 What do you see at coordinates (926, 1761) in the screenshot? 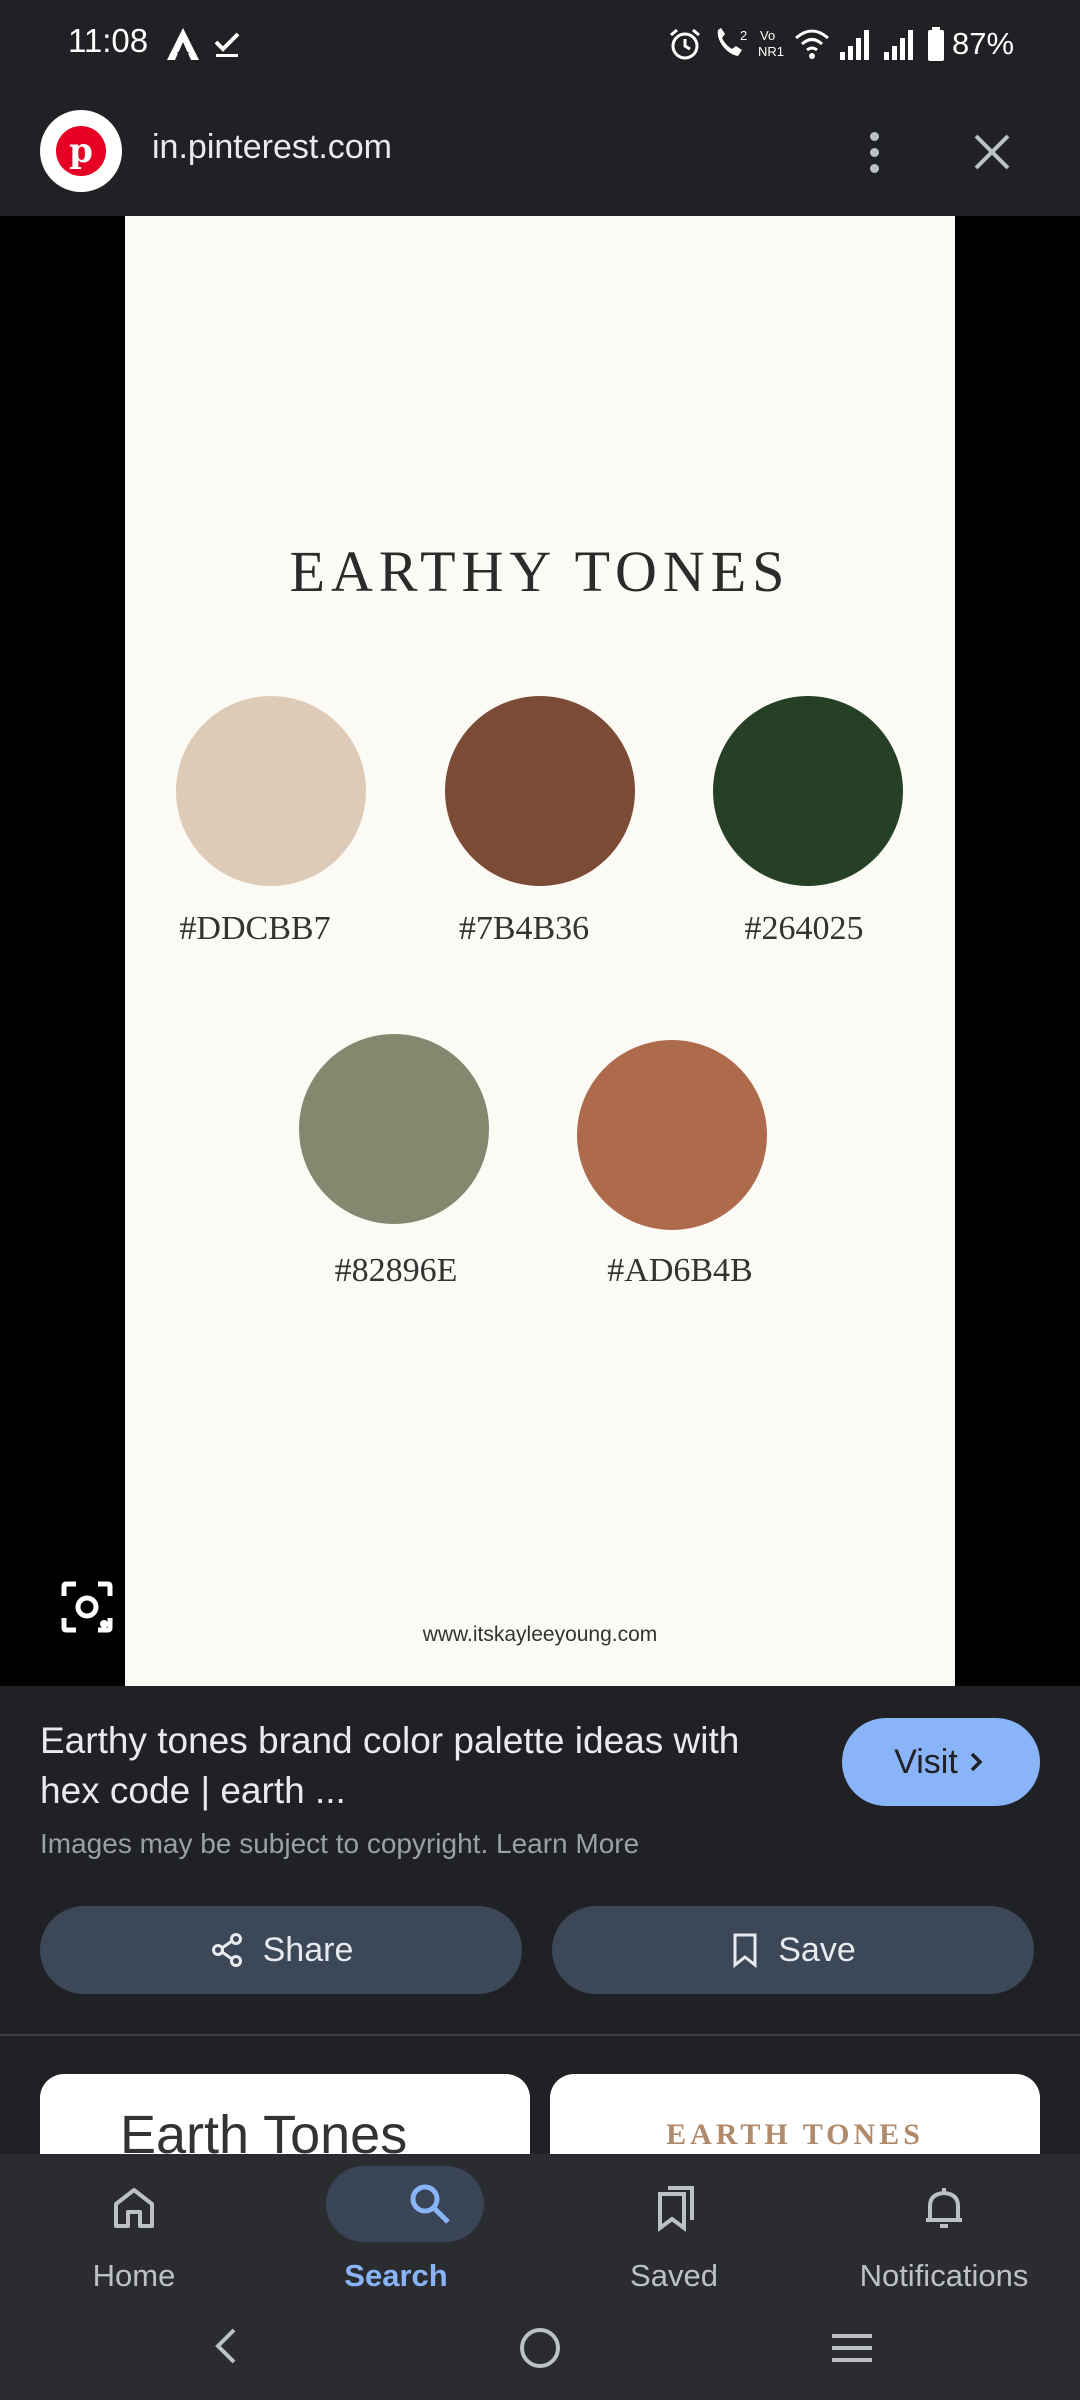
I see `visit-label: Visit` at bounding box center [926, 1761].